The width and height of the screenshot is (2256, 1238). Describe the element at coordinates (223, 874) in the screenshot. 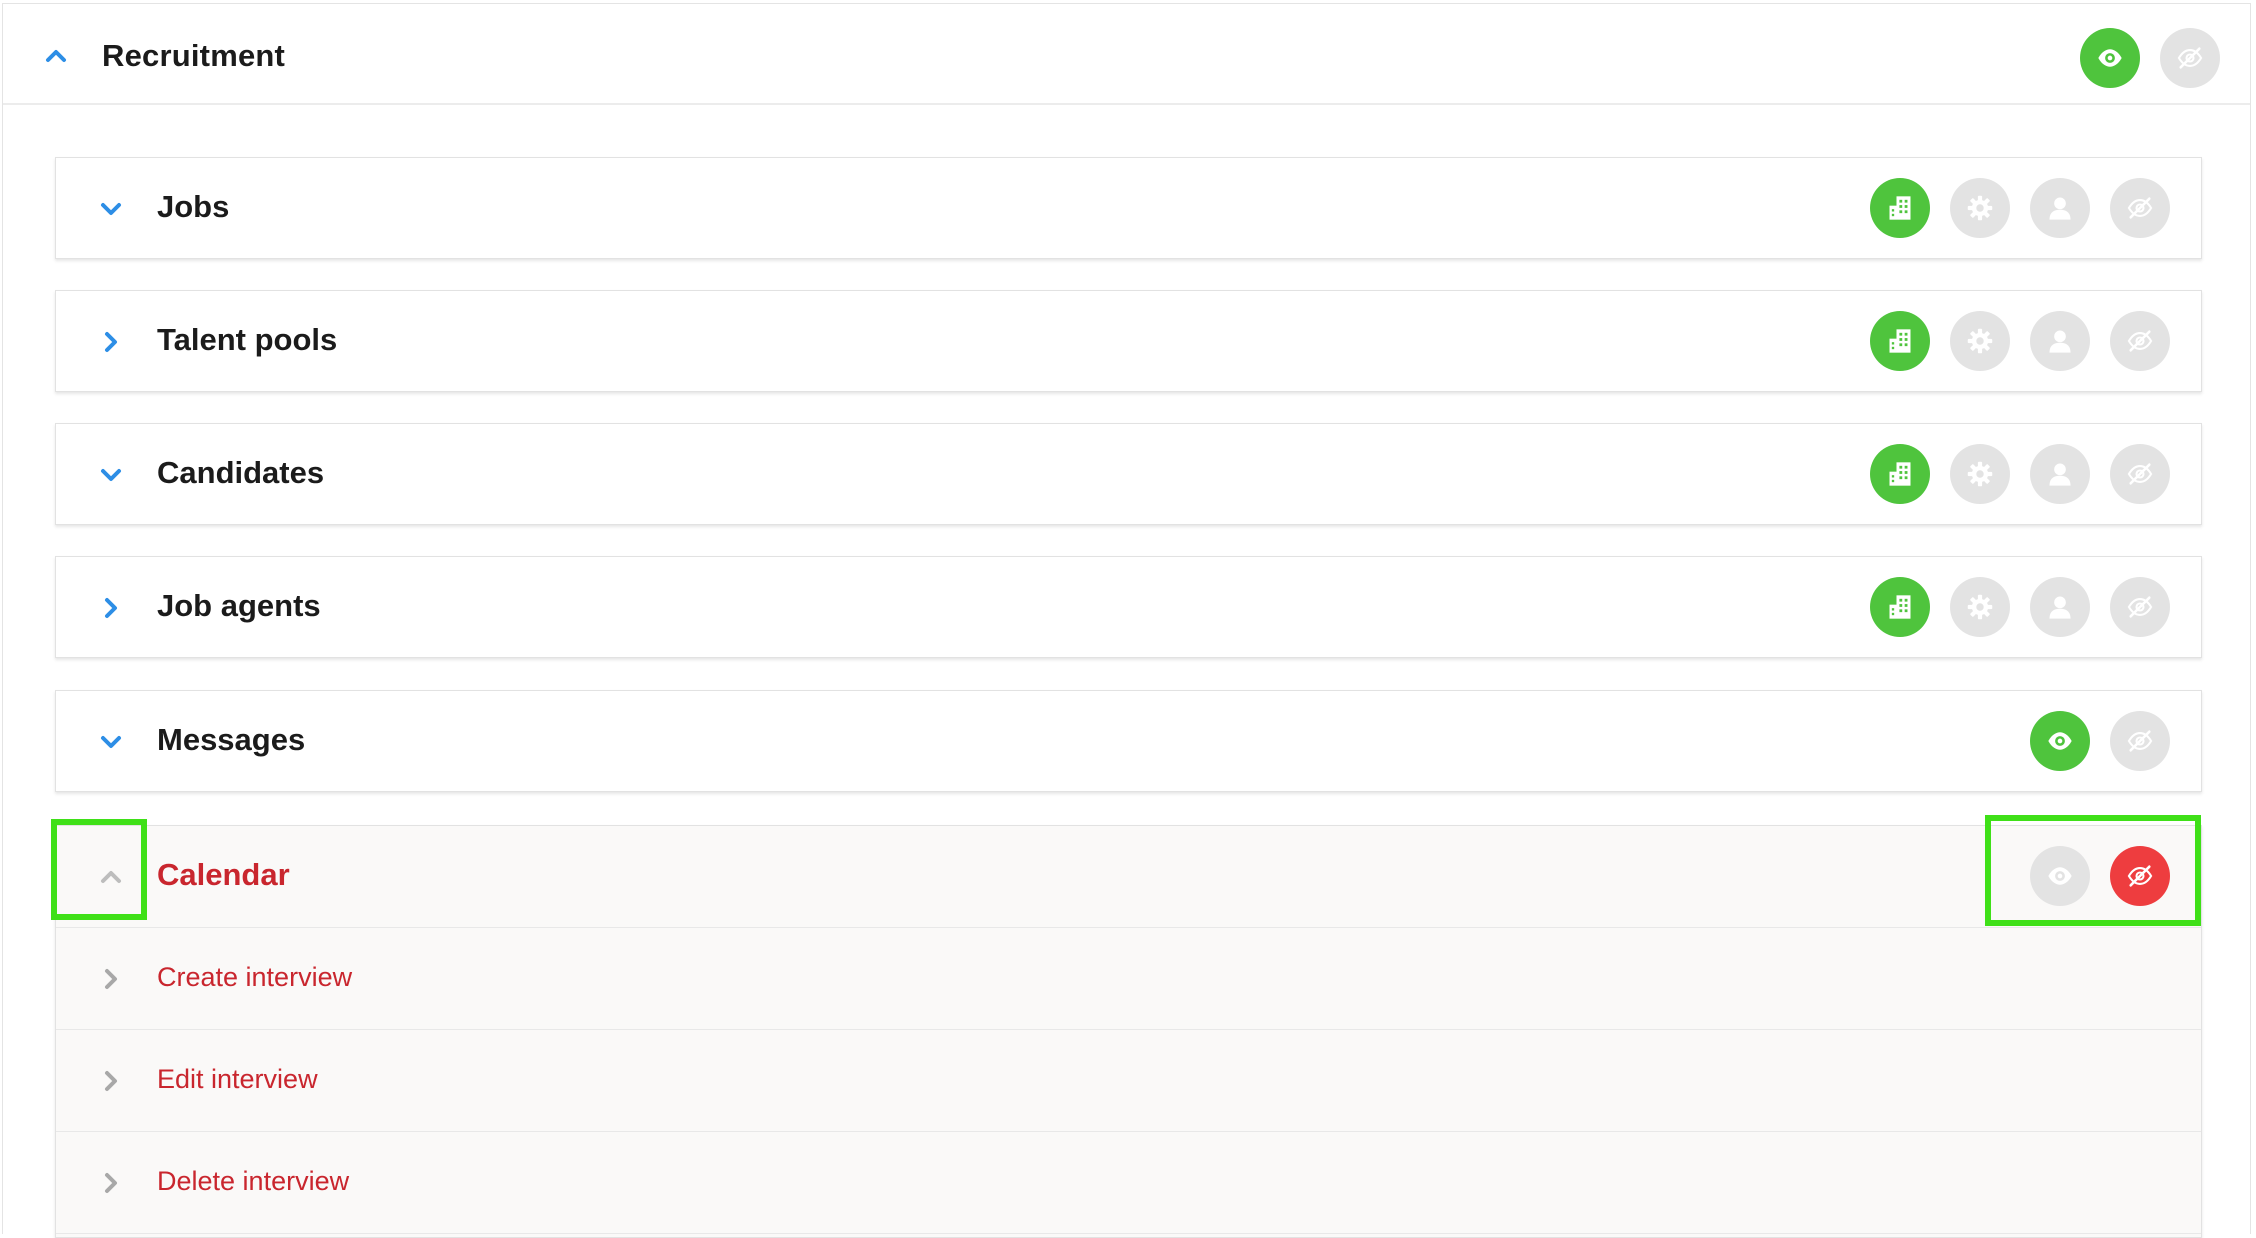

I see `calendar-title: Calendar` at that location.